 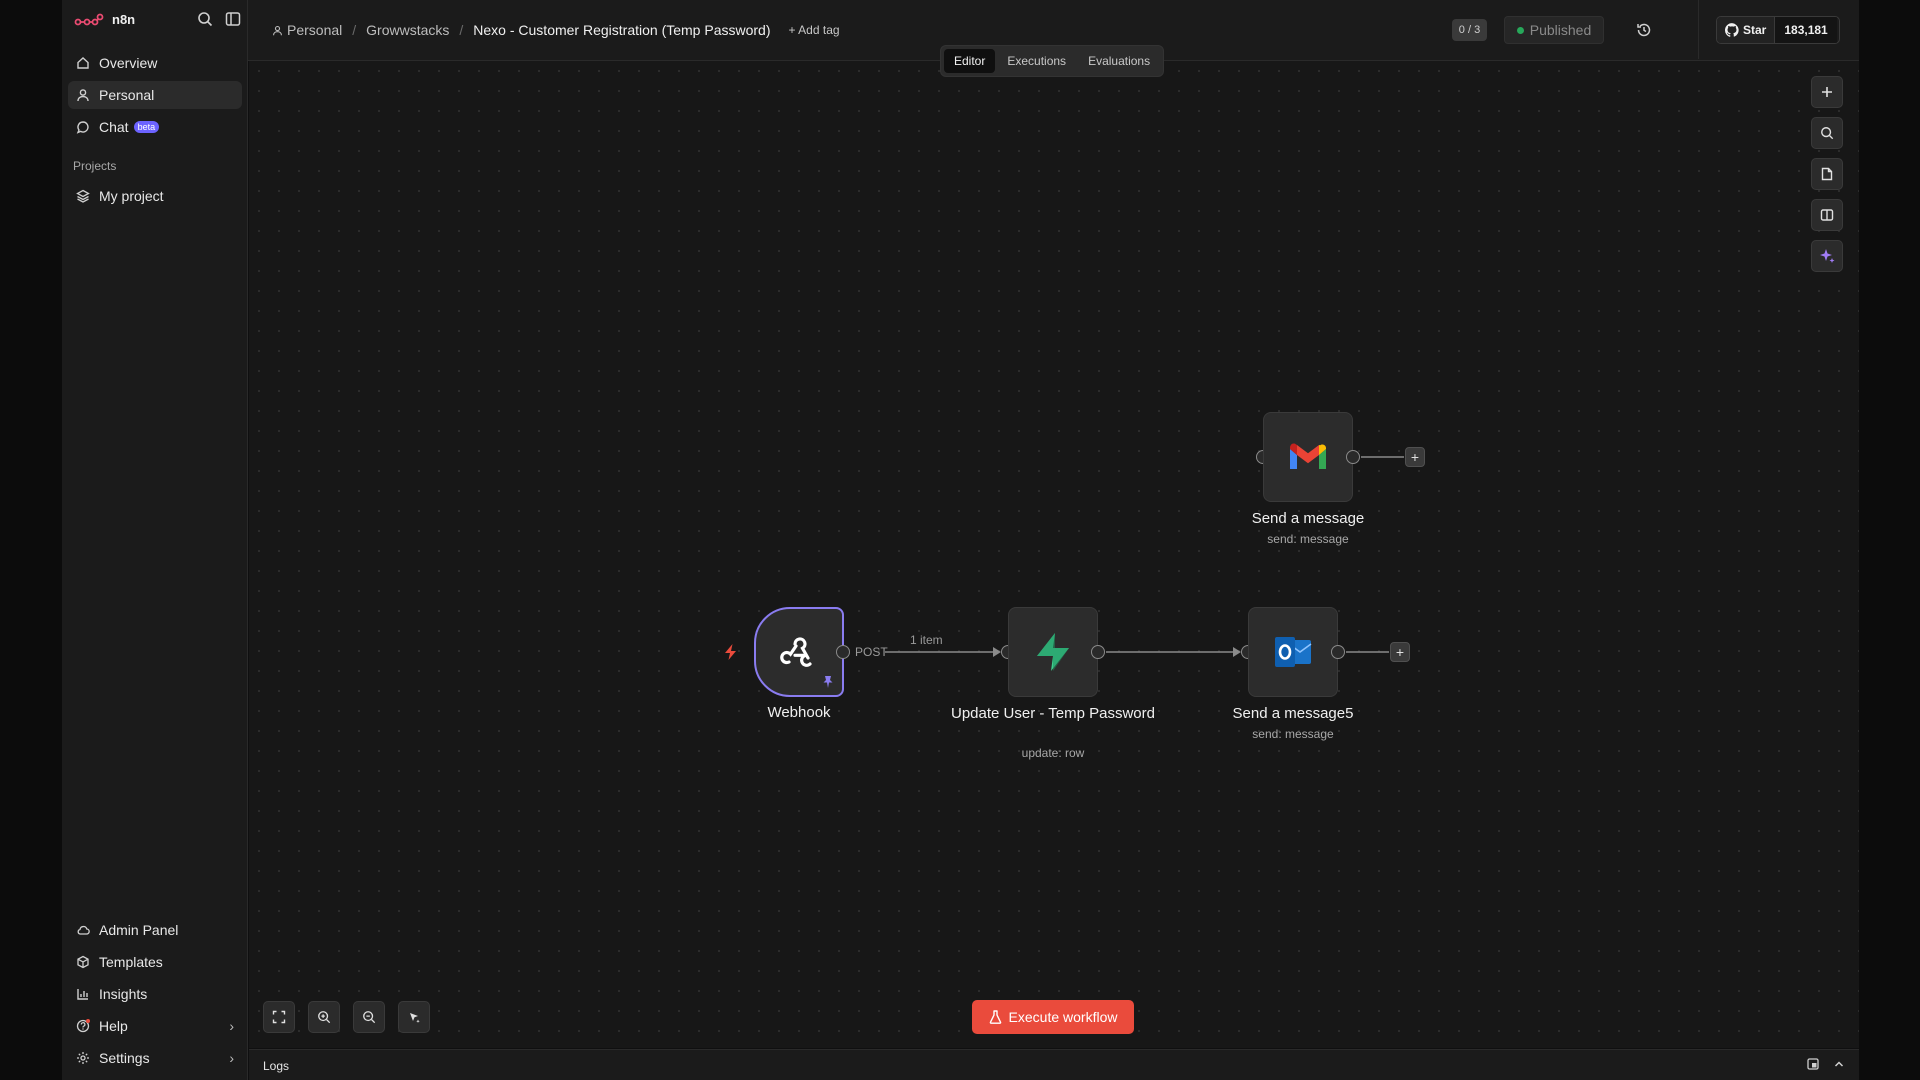 I want to click on node-send-message5, so click(x=1293, y=652).